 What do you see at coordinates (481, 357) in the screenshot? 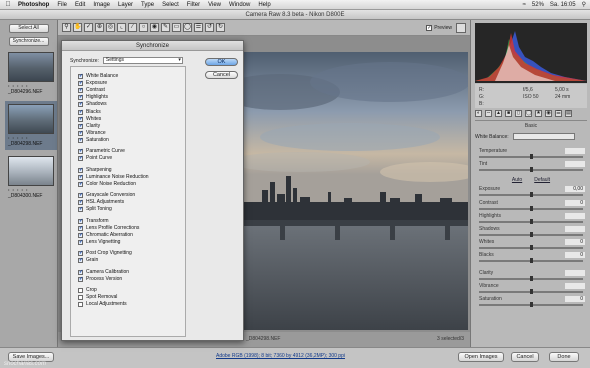
I see `open-images-button: Open Images` at bounding box center [481, 357].